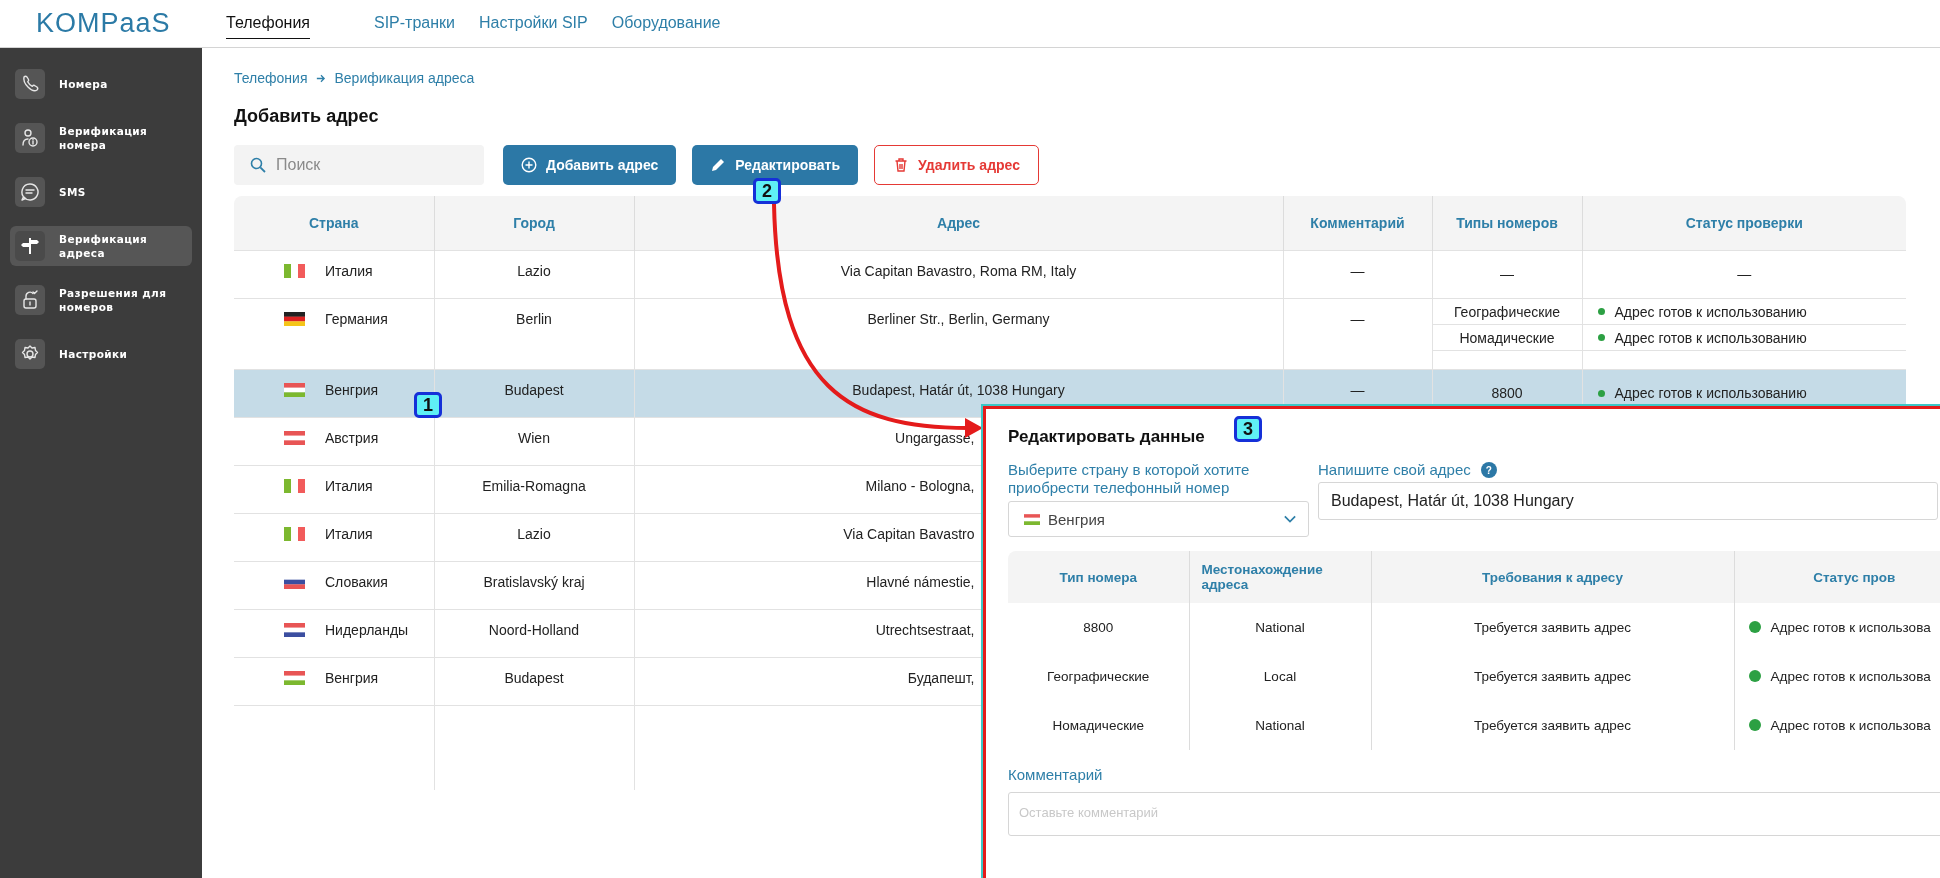  What do you see at coordinates (941, 678) in the screenshot?
I see `address-text: Будапешт,` at bounding box center [941, 678].